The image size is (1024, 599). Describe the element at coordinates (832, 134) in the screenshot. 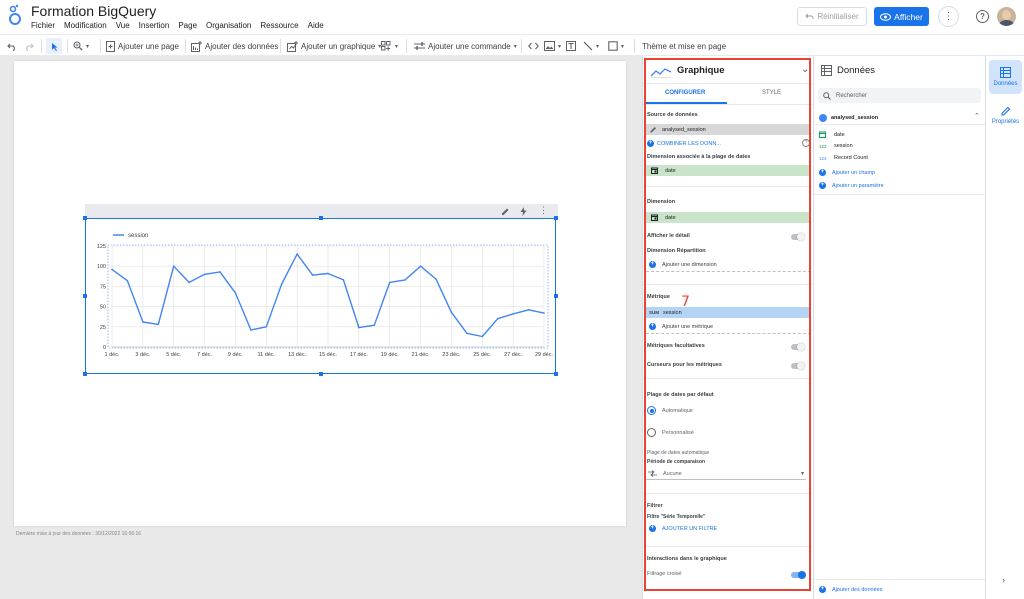

I see `field-date: date` at that location.